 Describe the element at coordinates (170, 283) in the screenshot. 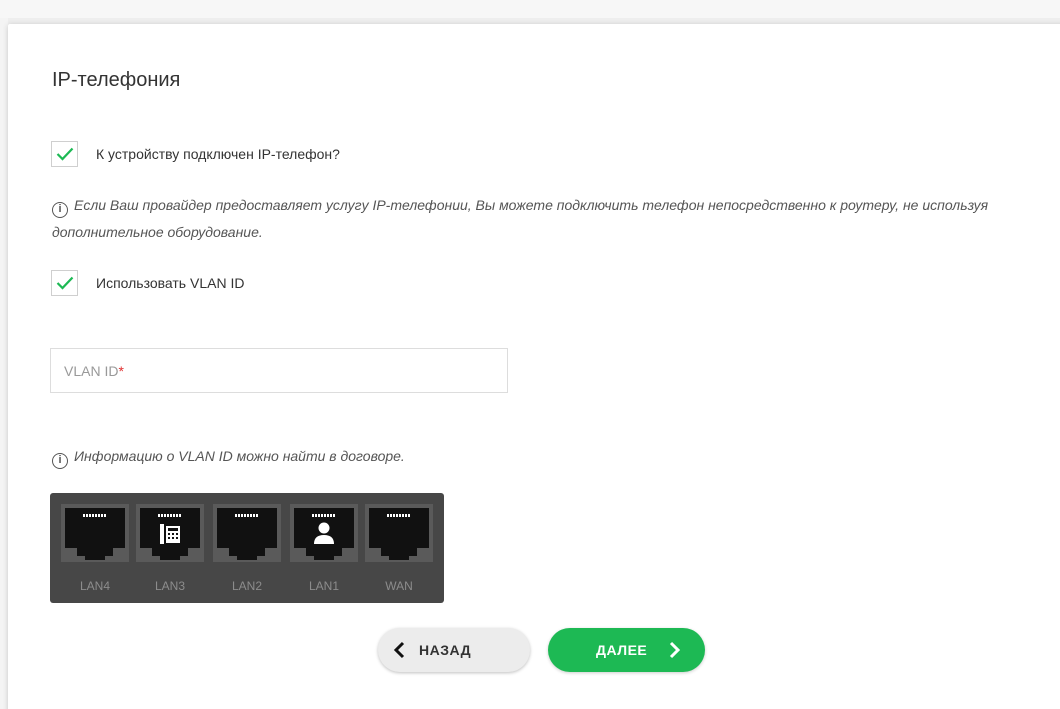

I see `vlan-checkbox-label: Использовать VLAN ID` at that location.